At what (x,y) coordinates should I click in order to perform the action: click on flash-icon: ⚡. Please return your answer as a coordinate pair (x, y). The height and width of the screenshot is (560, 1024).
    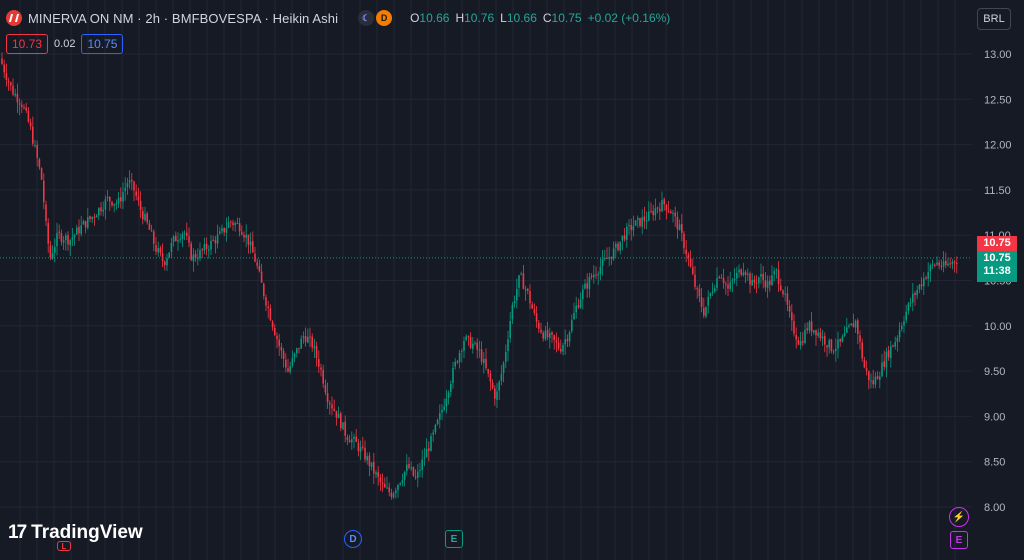
    Looking at the image, I should click on (959, 517).